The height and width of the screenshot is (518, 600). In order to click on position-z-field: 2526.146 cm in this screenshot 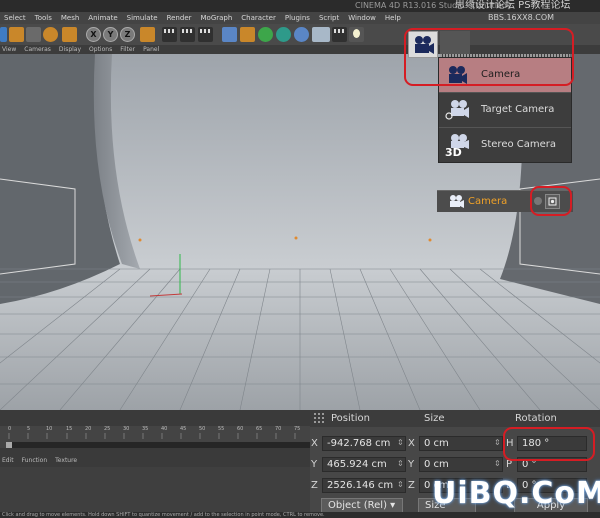, I will do `click(364, 485)`.